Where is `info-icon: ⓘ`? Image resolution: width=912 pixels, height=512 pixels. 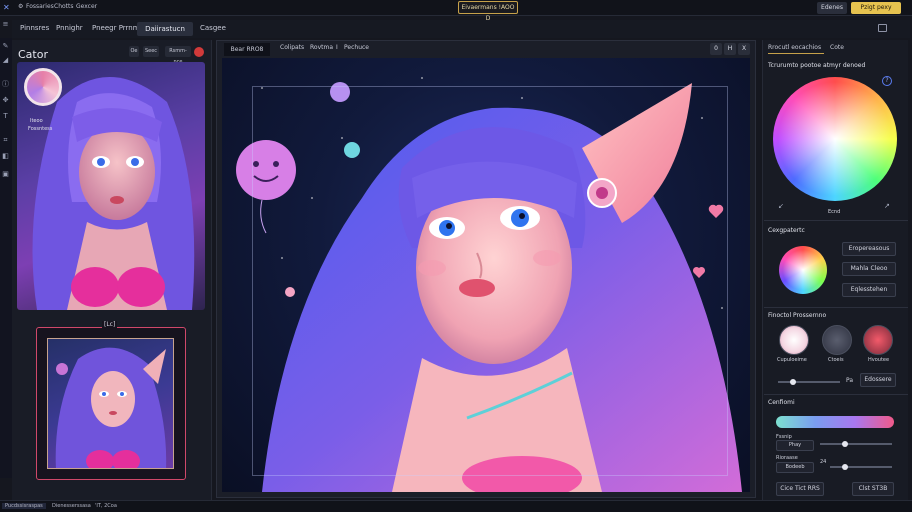 info-icon: ⓘ is located at coordinates (5, 84).